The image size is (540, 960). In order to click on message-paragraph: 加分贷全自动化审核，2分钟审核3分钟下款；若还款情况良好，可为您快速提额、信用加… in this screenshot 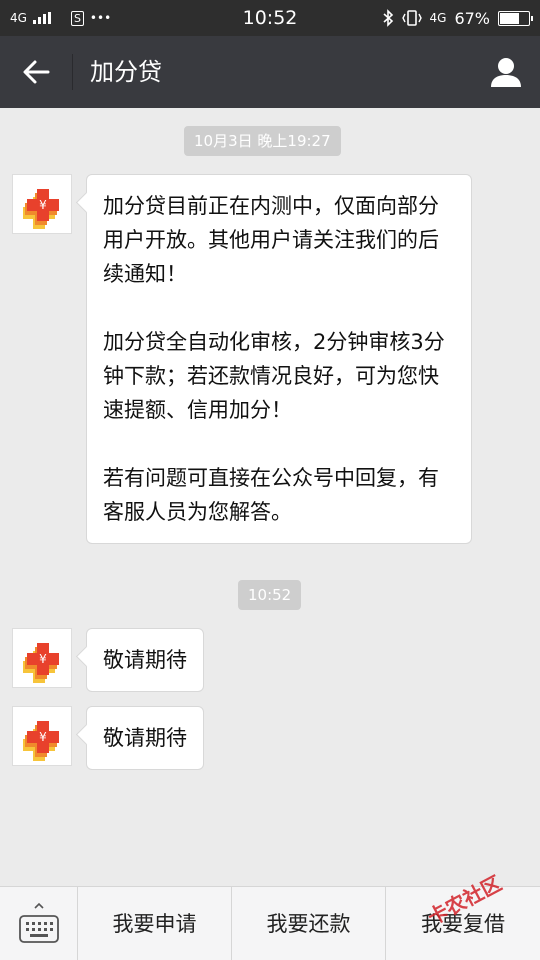, I will do `click(274, 376)`.